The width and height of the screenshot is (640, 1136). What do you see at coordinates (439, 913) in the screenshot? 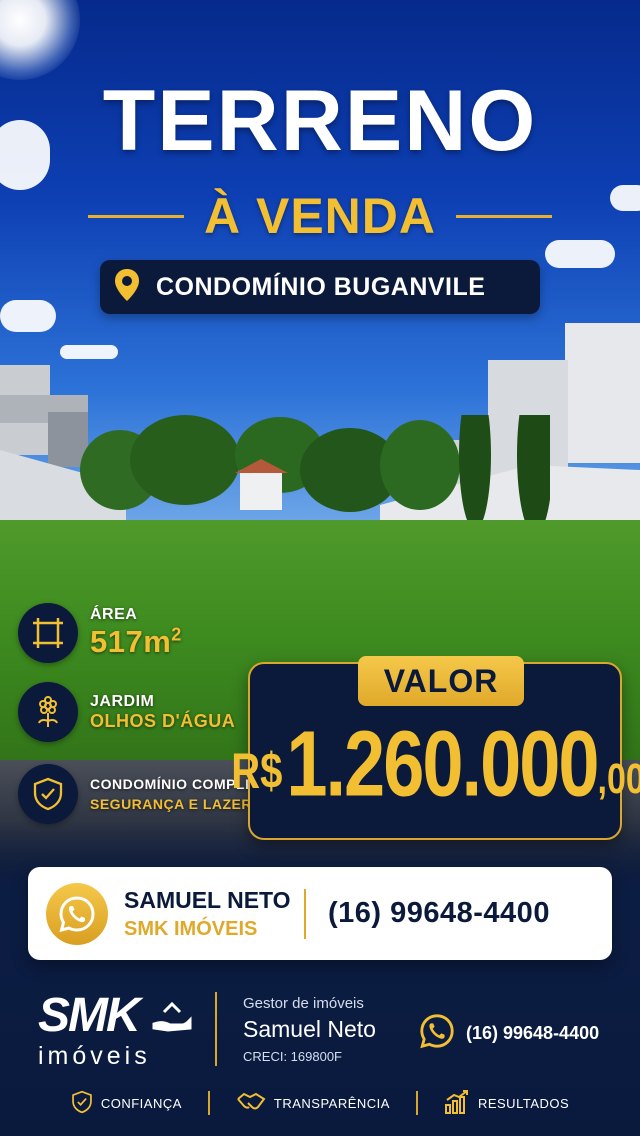
I see `contact-phone: (16) 99648-4400` at bounding box center [439, 913].